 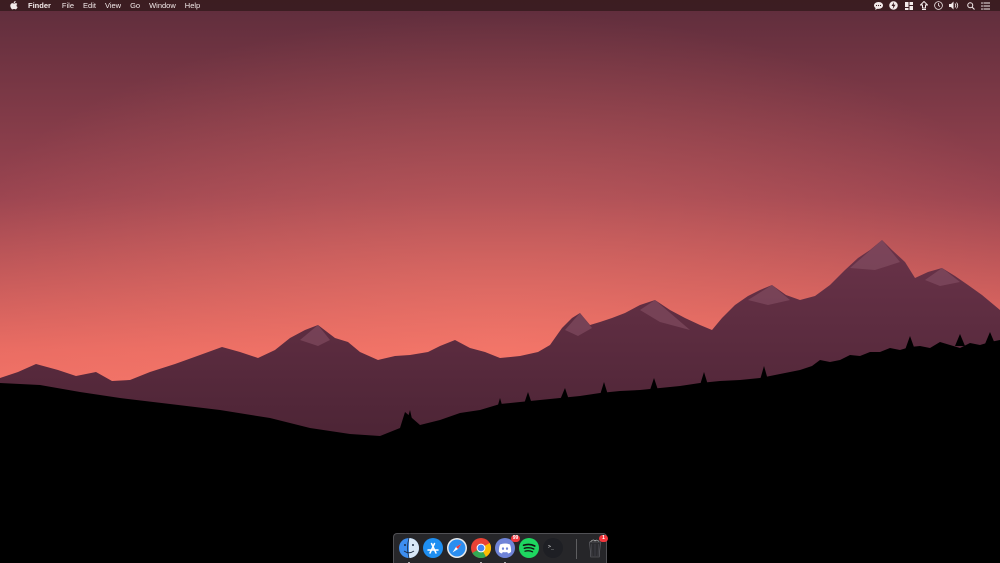 What do you see at coordinates (135, 5) in the screenshot?
I see `menu-go: Go` at bounding box center [135, 5].